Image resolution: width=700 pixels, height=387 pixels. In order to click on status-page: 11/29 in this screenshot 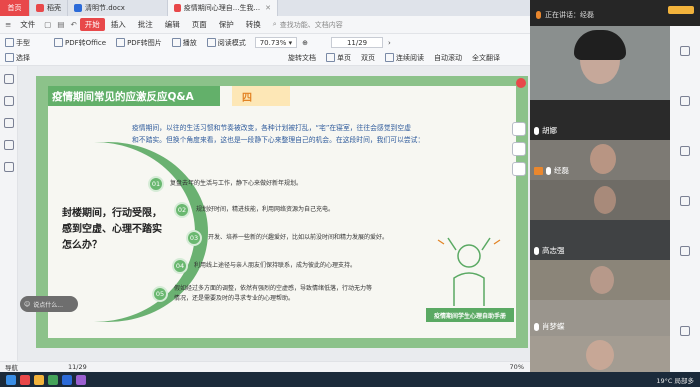, I will do `click(77, 367)`.